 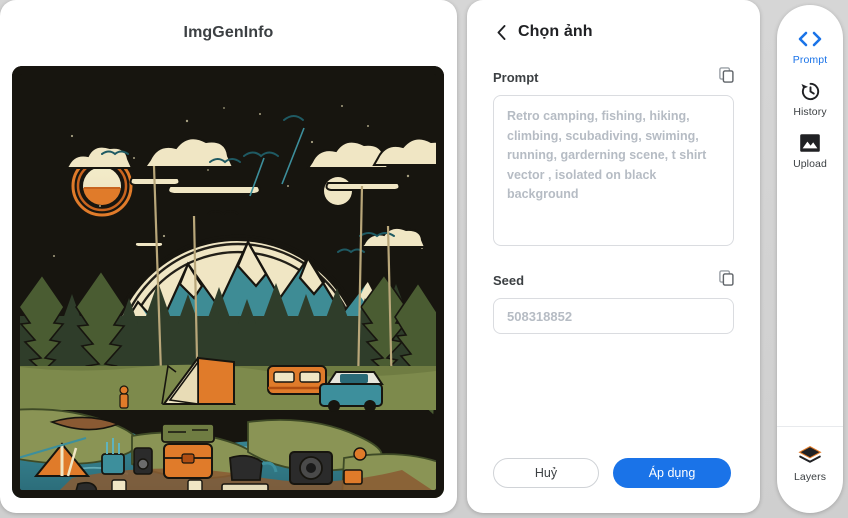 I want to click on rail-item-history: History, so click(x=810, y=98).